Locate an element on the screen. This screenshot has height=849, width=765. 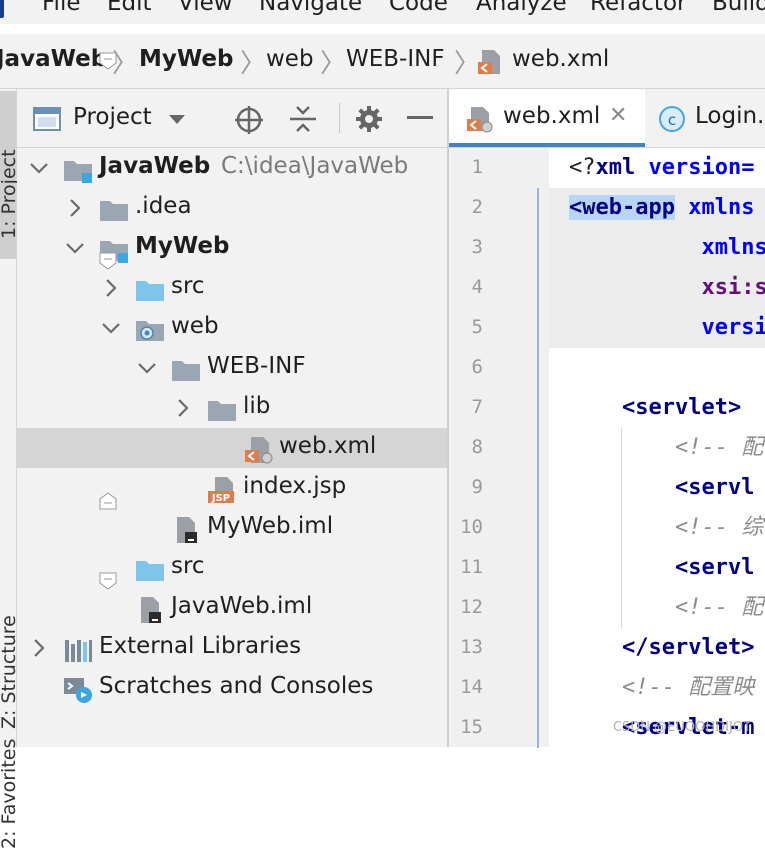
tree-item-label: web is located at coordinates (195, 326).